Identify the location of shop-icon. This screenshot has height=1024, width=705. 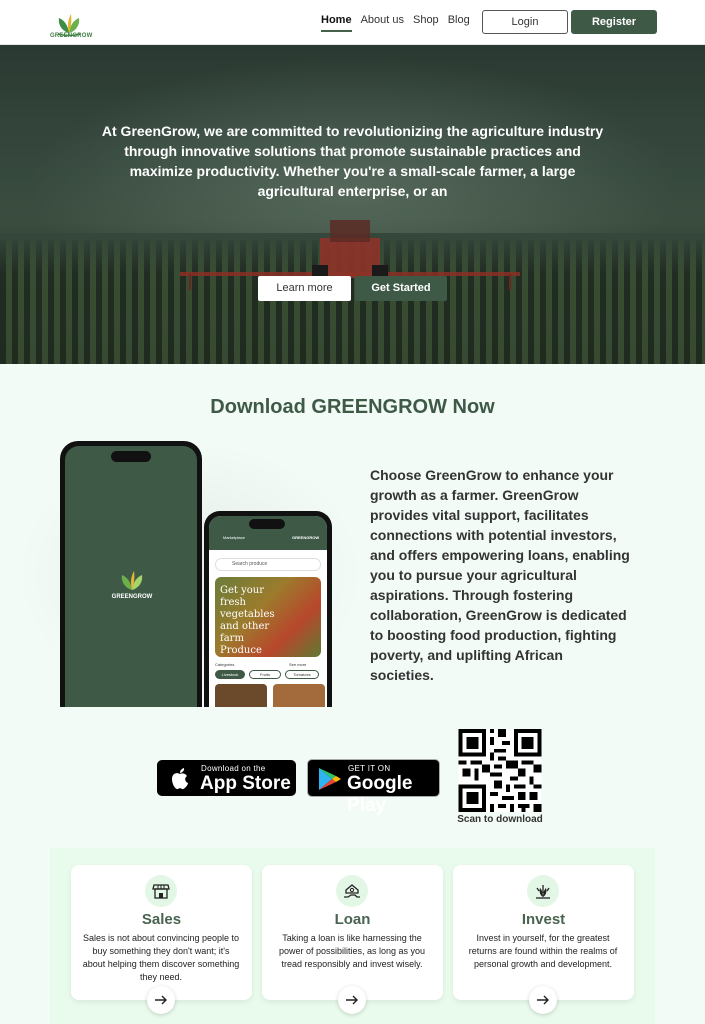
(161, 891).